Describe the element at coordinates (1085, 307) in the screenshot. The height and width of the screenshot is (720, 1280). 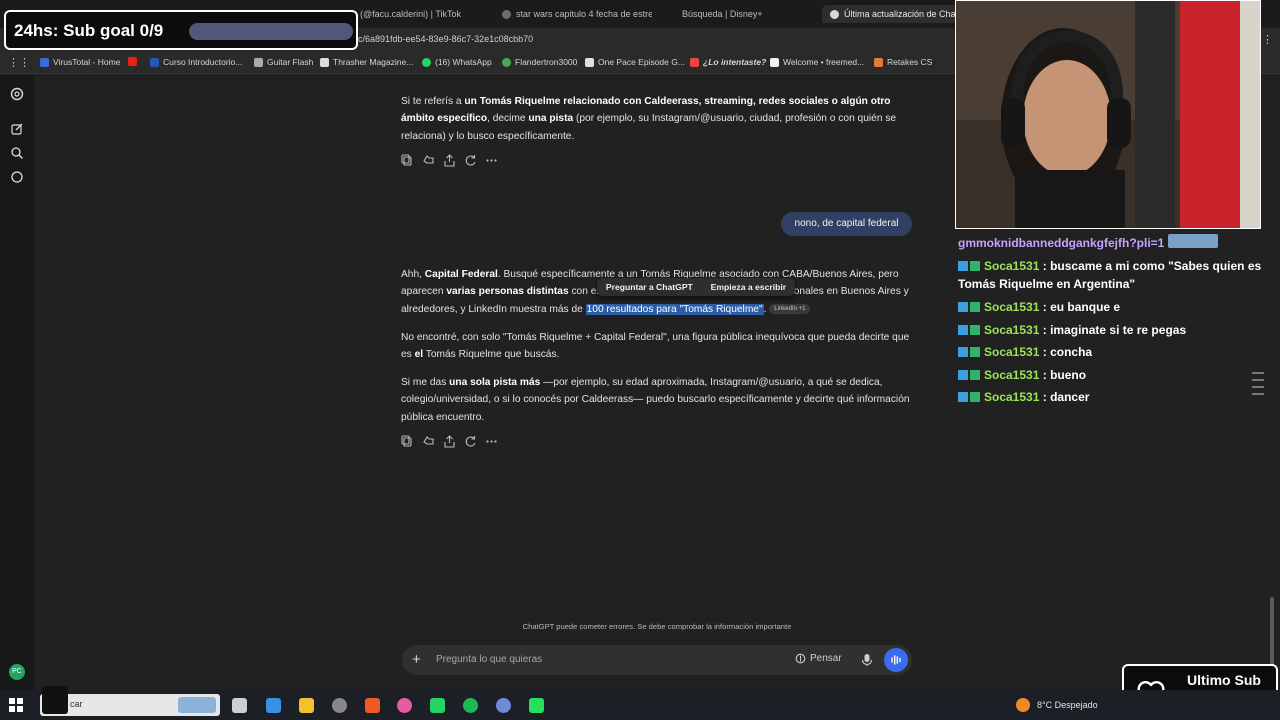
I see `chat-text: eu banque e` at that location.